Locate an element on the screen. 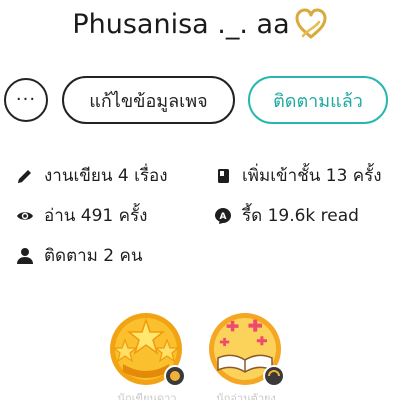  stat-votes: A รี้ด 19.6k read is located at coordinates (286, 215).